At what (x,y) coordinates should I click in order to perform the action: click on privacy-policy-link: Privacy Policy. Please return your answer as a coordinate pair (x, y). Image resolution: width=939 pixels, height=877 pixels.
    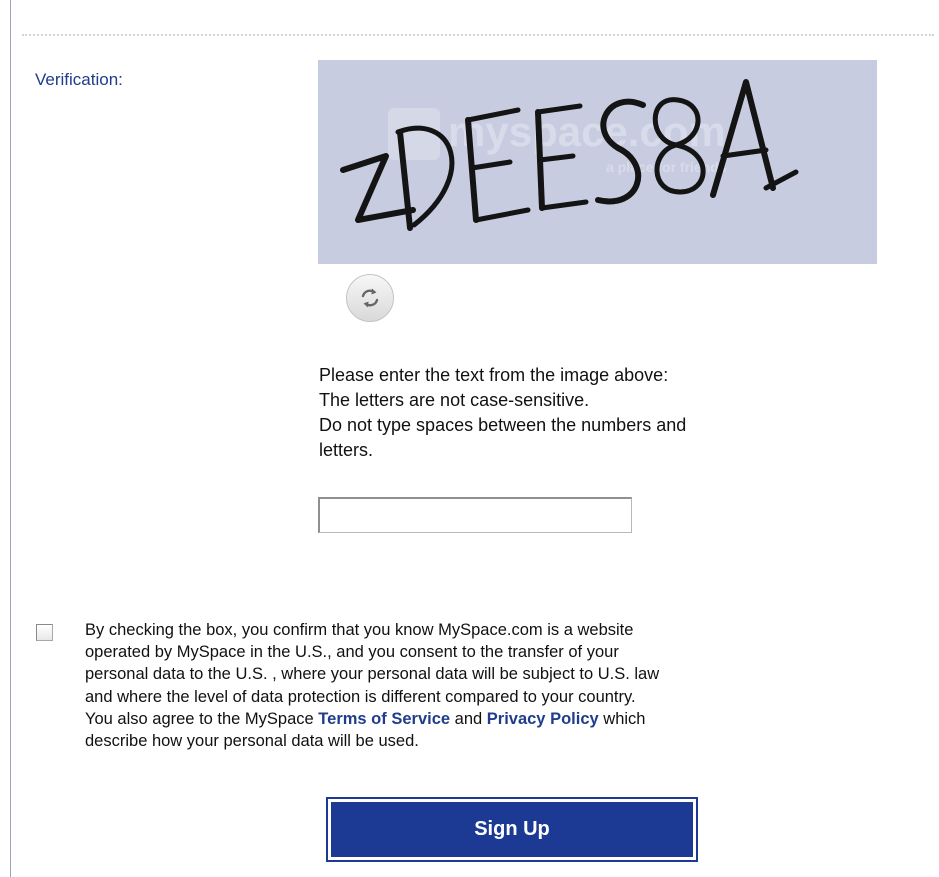
    Looking at the image, I should click on (543, 719).